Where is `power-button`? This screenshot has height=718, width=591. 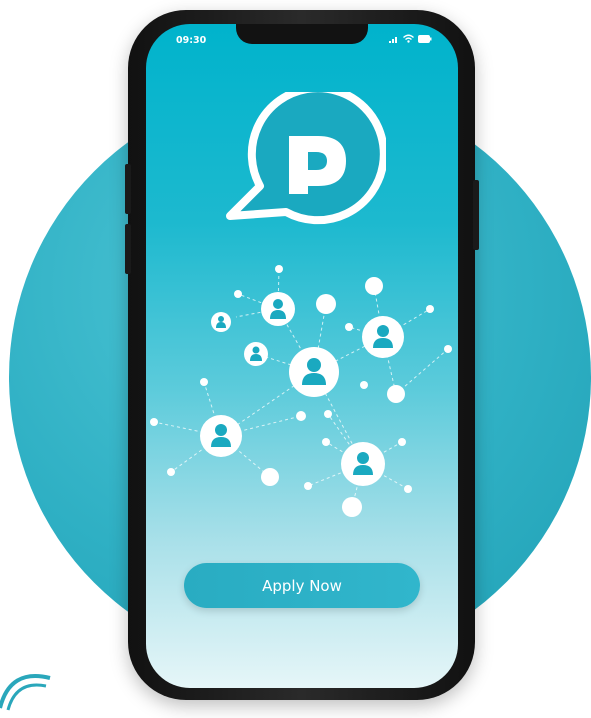
power-button is located at coordinates (476, 215).